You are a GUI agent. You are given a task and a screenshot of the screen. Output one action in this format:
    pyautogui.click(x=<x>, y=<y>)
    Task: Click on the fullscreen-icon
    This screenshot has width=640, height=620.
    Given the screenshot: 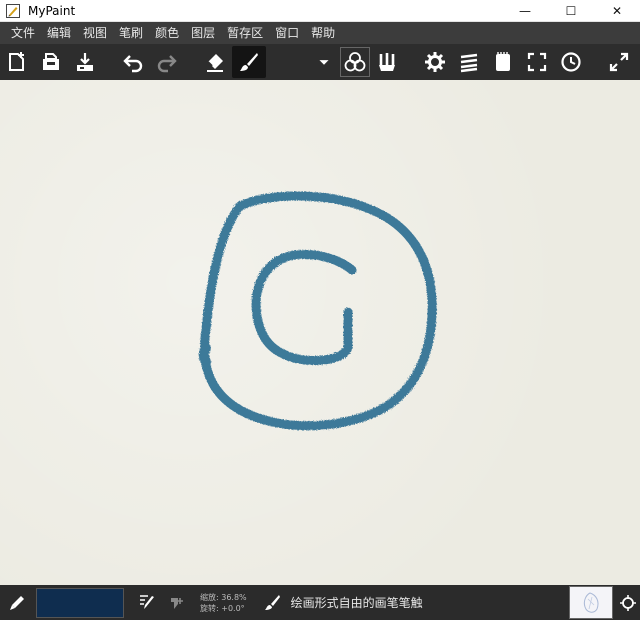 What is the action you would take?
    pyautogui.click(x=537, y=62)
    